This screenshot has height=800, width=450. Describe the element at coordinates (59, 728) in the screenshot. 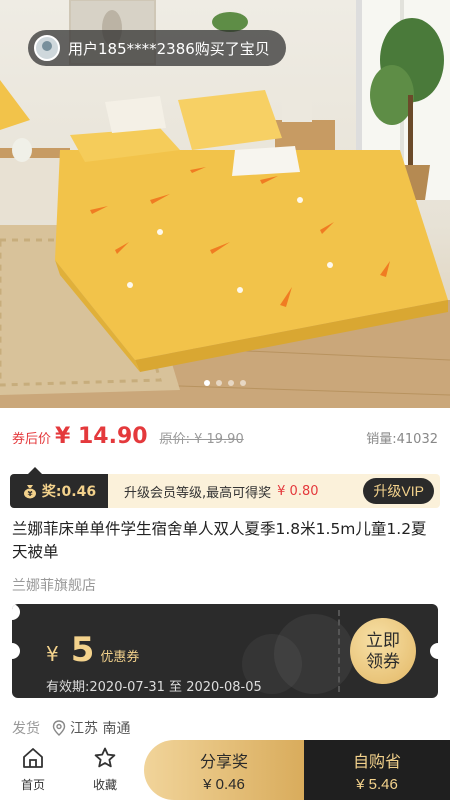

I see `location-pin-icon` at that location.